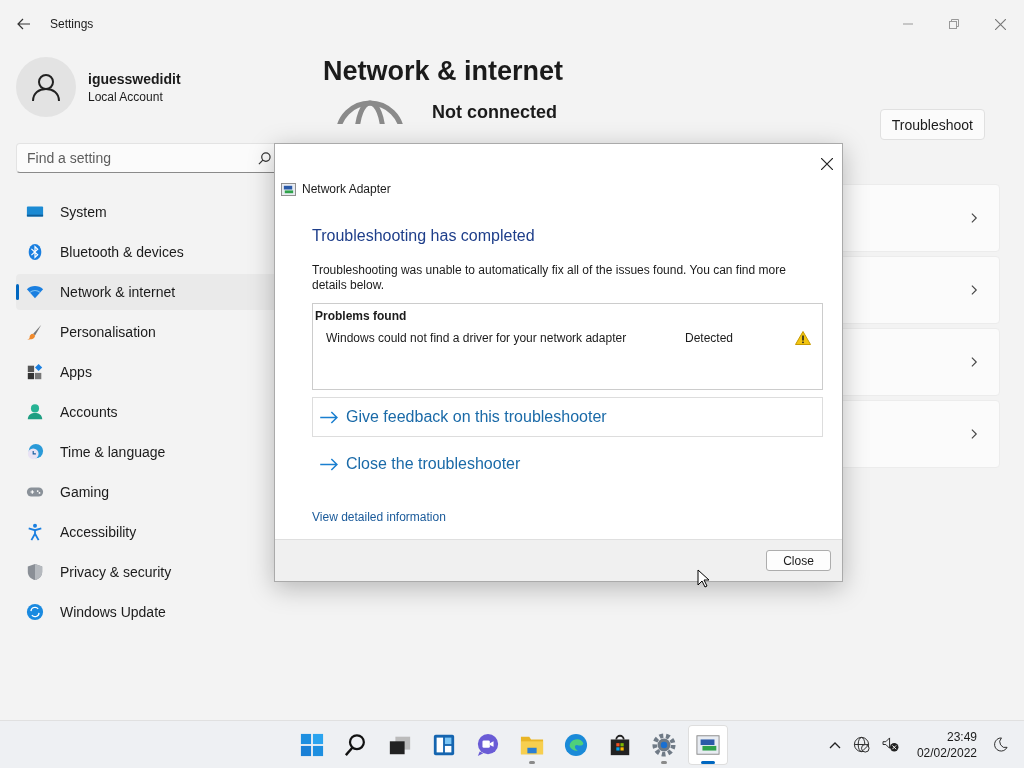 This screenshot has height=768, width=1024. What do you see at coordinates (567, 417) in the screenshot?
I see `command-link: Give feedback on this troubleshooter` at bounding box center [567, 417].